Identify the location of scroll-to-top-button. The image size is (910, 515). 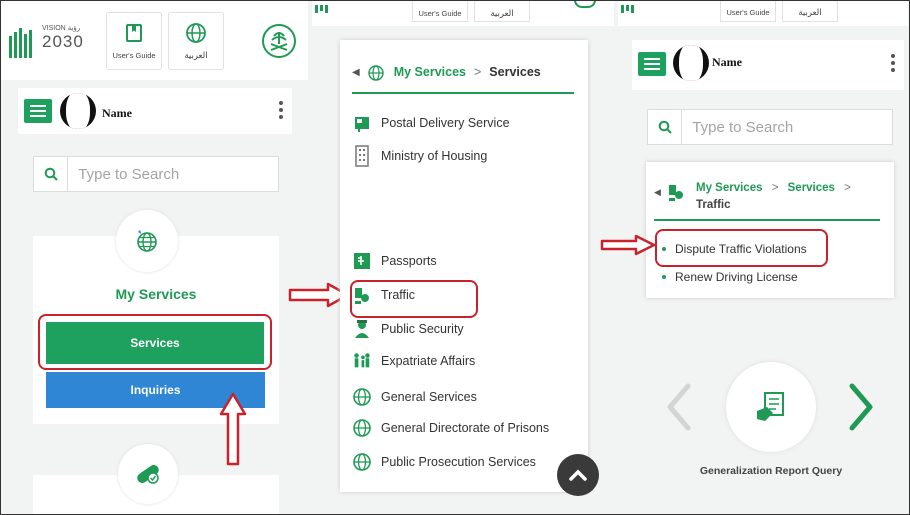
(578, 475).